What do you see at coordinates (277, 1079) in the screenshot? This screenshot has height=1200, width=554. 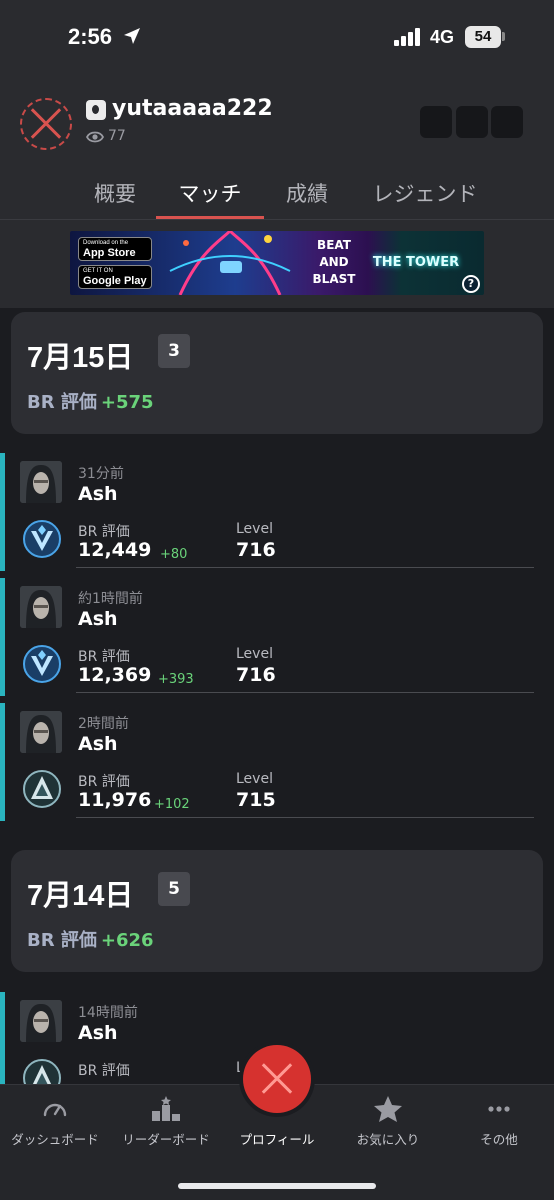 I see `profile-fab-icon` at bounding box center [277, 1079].